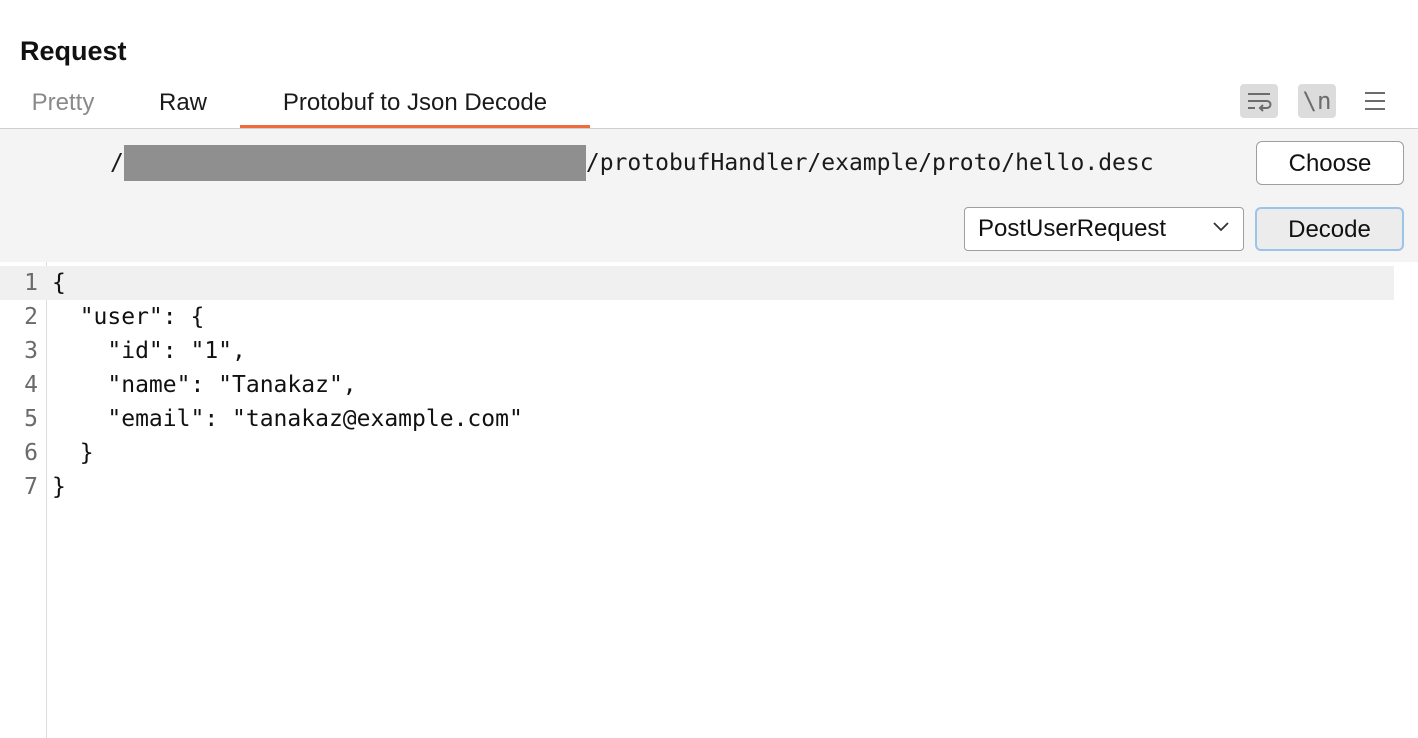 The width and height of the screenshot is (1418, 738). Describe the element at coordinates (697, 283) in the screenshot. I see `code-line: 1 {` at that location.